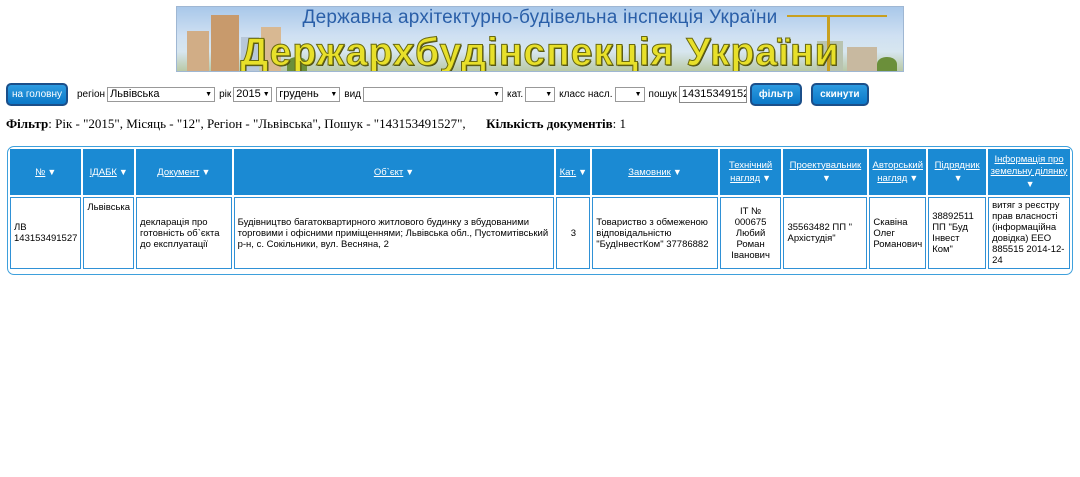  I want to click on filter-summary-label: Фільтр, so click(27, 123).